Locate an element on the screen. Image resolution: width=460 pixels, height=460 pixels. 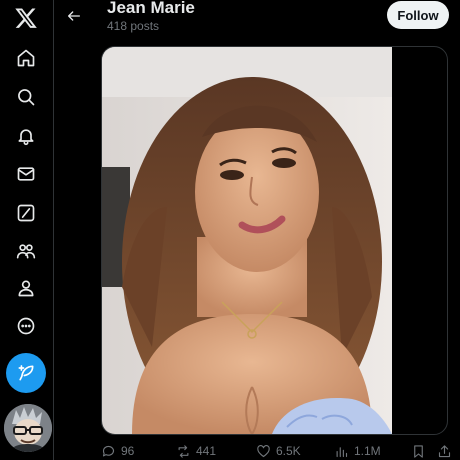
reply-count: 96 is located at coordinates (128, 451).